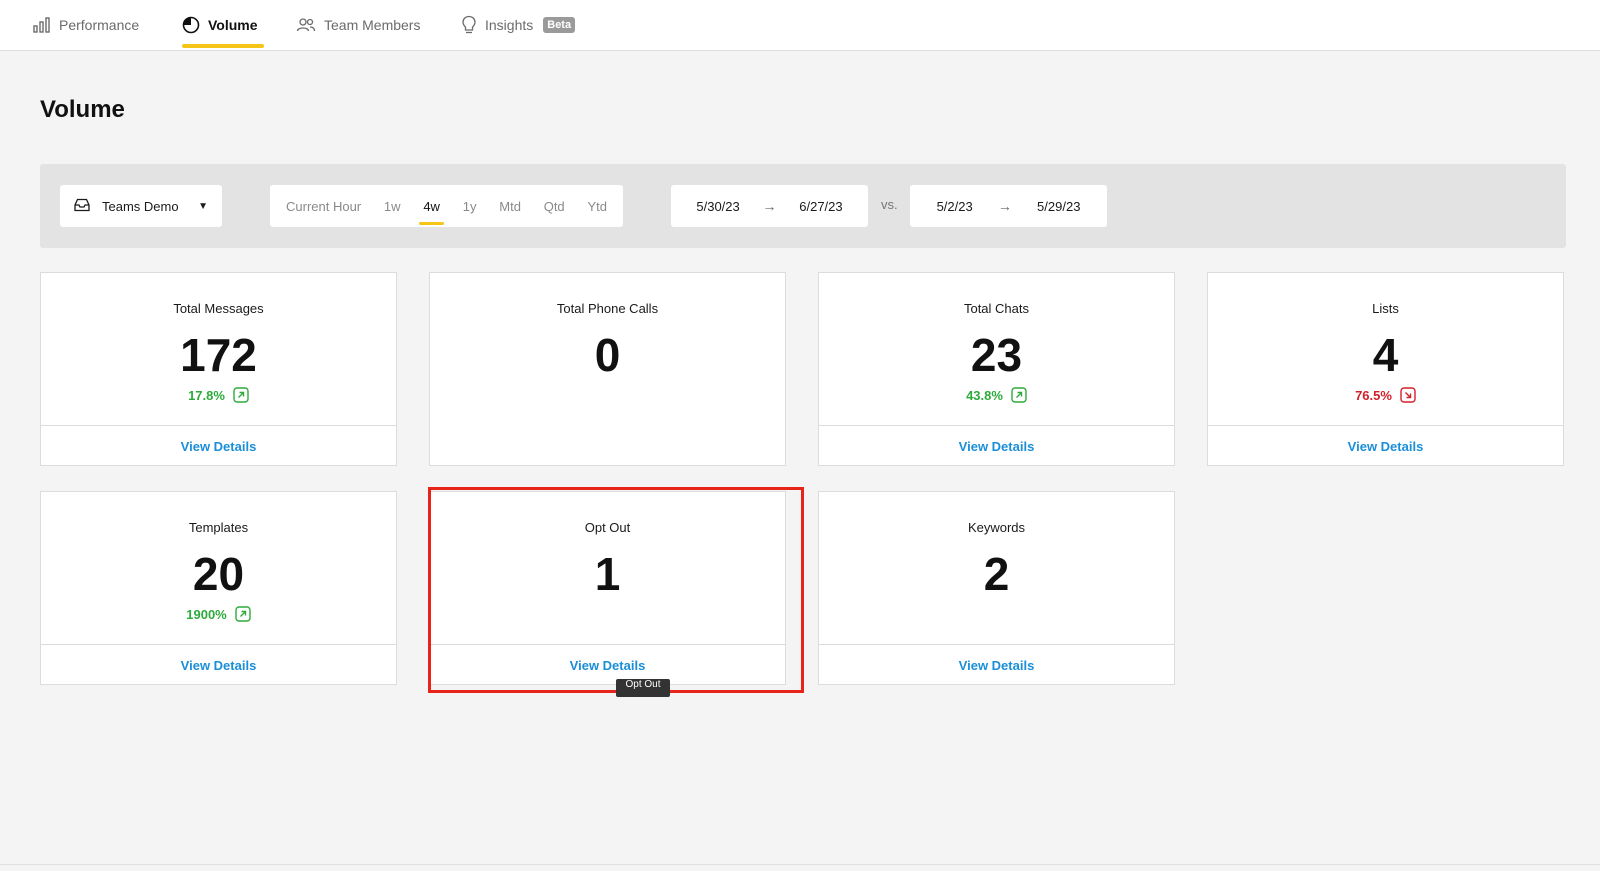 The image size is (1600, 871). What do you see at coordinates (233, 25) in the screenshot?
I see `tab-label: Volume` at bounding box center [233, 25].